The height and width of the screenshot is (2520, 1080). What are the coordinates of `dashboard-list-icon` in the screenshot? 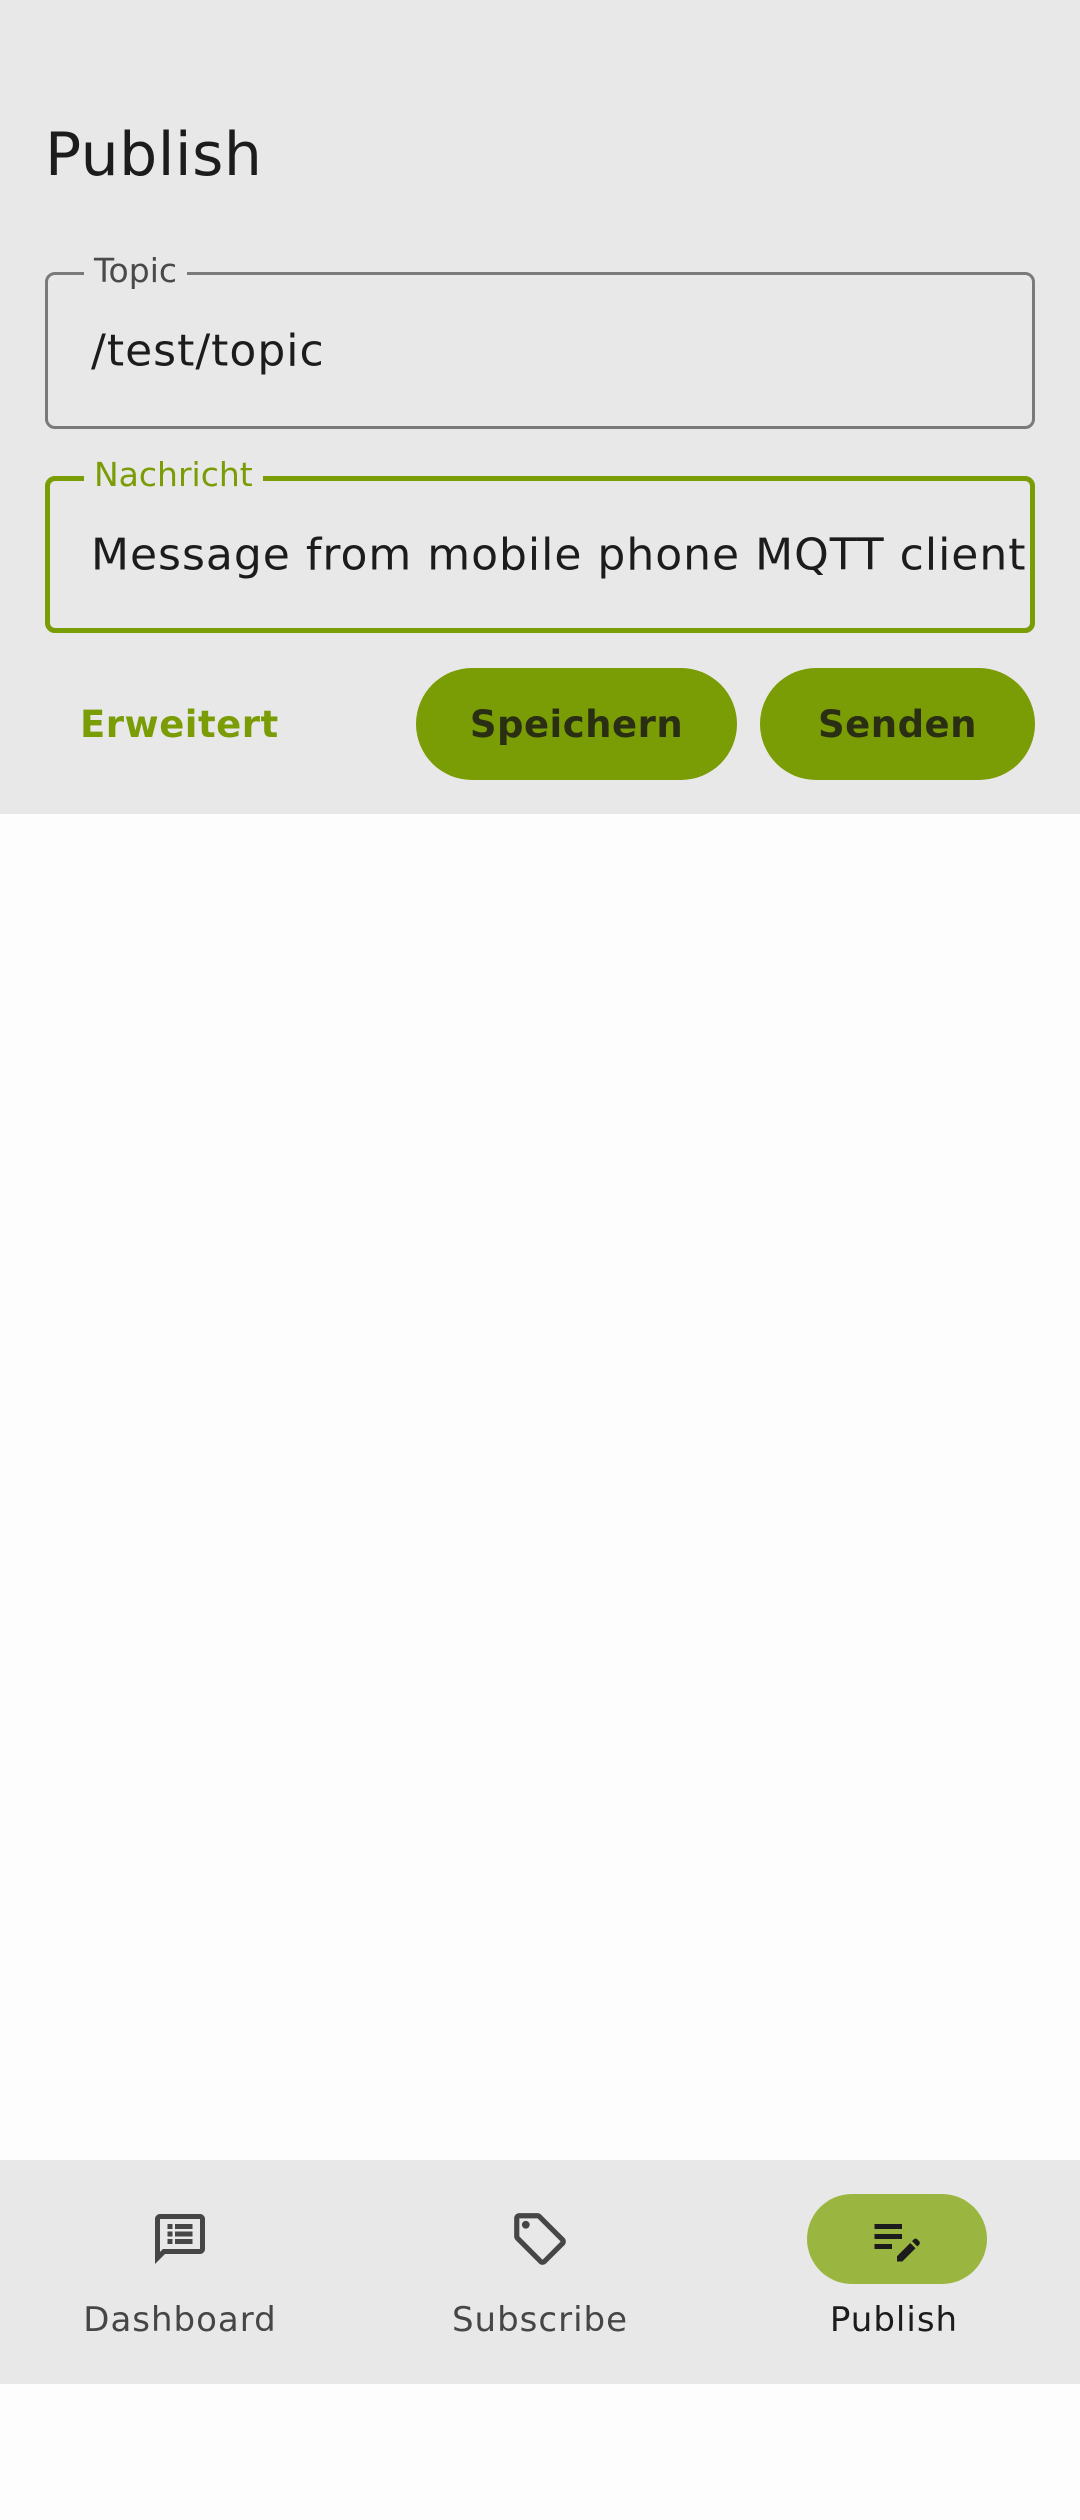 It's located at (180, 2239).